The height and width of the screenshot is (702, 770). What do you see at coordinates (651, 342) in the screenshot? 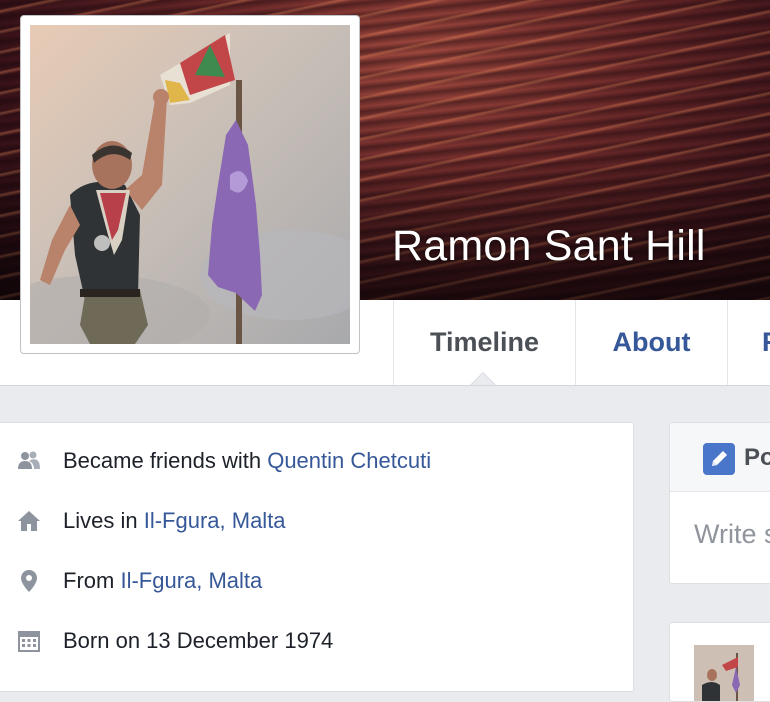
I see `tab-about: About` at bounding box center [651, 342].